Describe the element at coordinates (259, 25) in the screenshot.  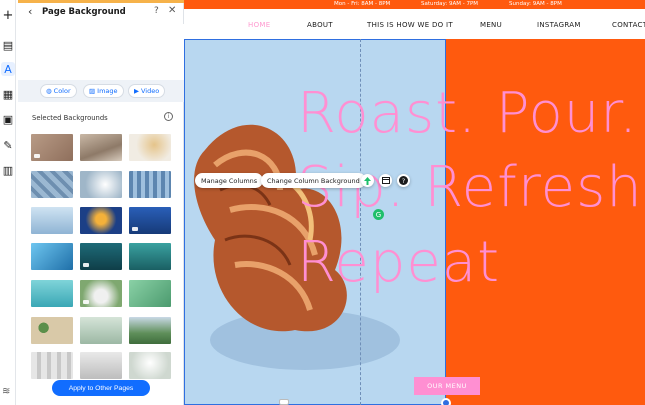
I see `nav-home: HOME` at that location.